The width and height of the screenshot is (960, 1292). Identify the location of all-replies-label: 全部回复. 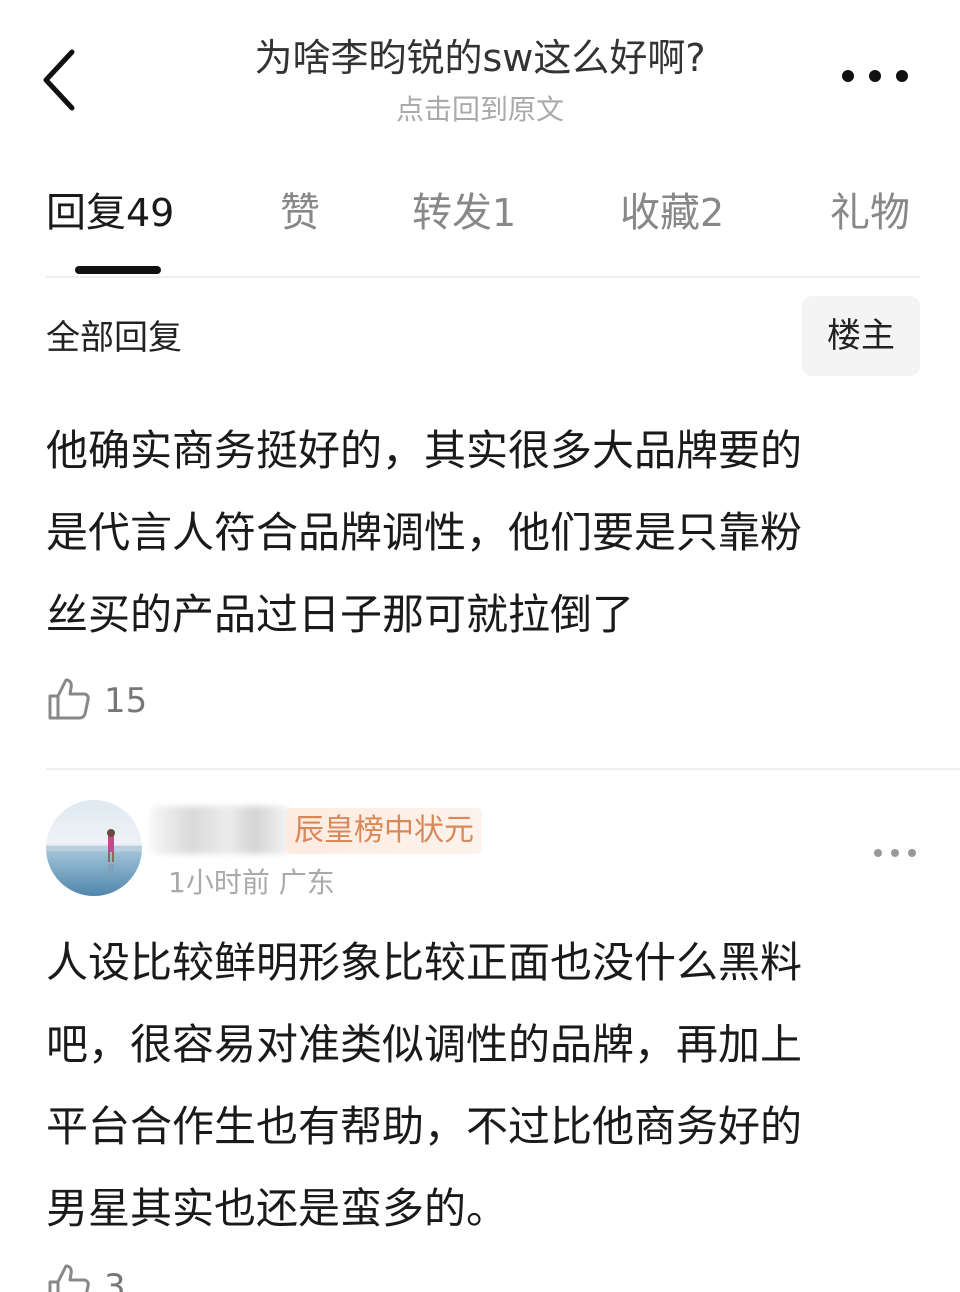
(114, 338).